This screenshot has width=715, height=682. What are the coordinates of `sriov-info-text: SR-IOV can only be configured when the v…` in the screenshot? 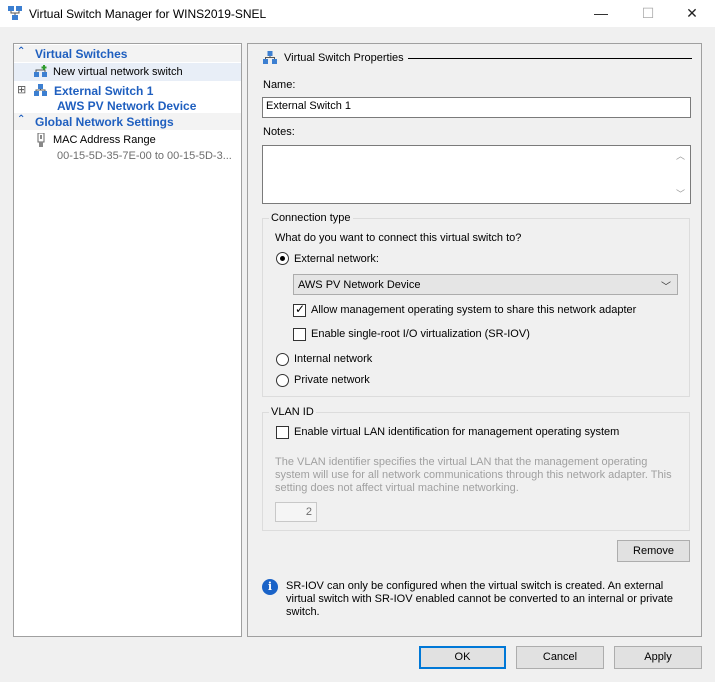 It's located at (480, 599).